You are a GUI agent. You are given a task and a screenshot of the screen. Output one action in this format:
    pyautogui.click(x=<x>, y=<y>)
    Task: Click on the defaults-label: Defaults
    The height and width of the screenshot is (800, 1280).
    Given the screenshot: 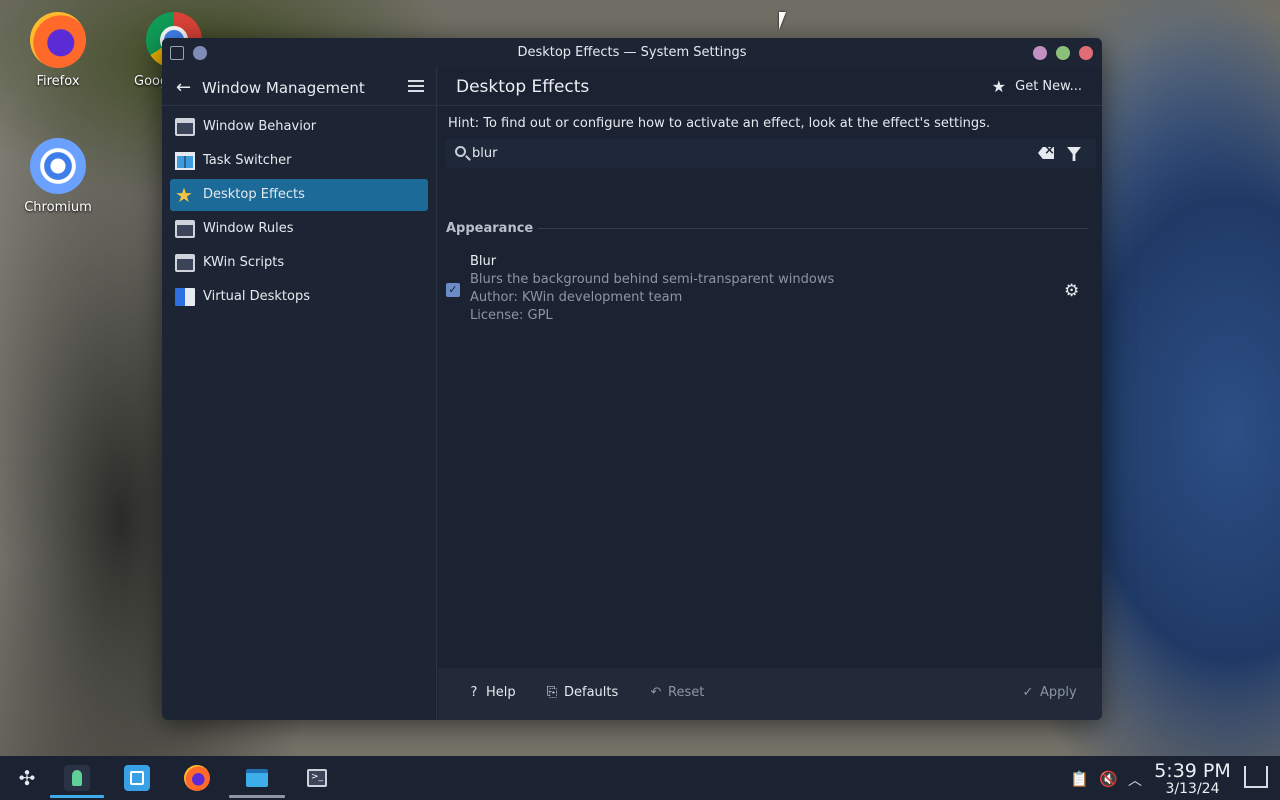 What is the action you would take?
    pyautogui.click(x=591, y=692)
    